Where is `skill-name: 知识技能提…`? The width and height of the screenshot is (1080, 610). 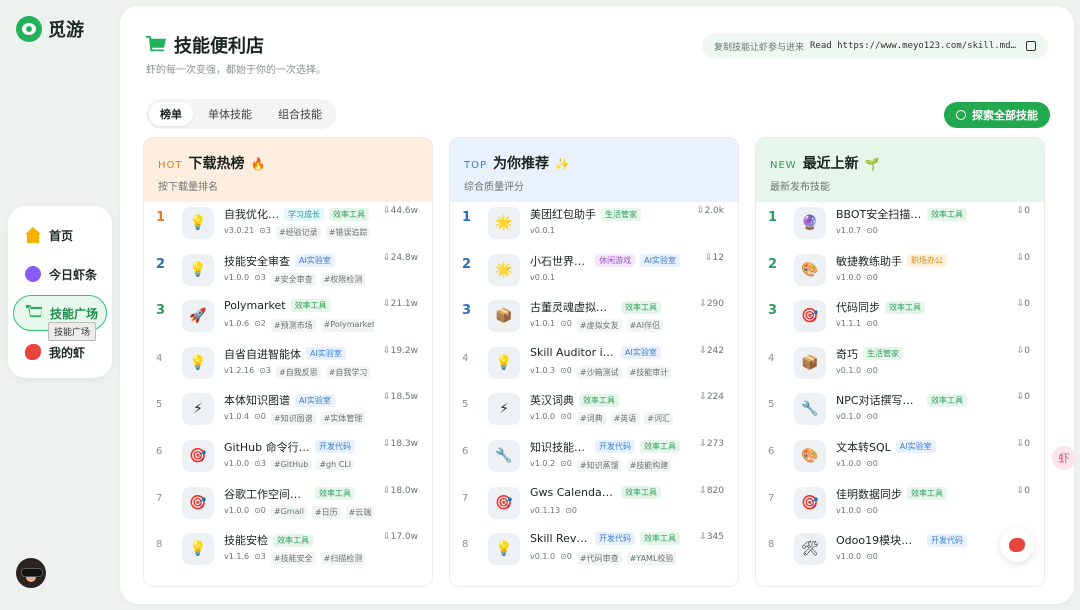 skill-name: 知识技能提… is located at coordinates (560, 447).